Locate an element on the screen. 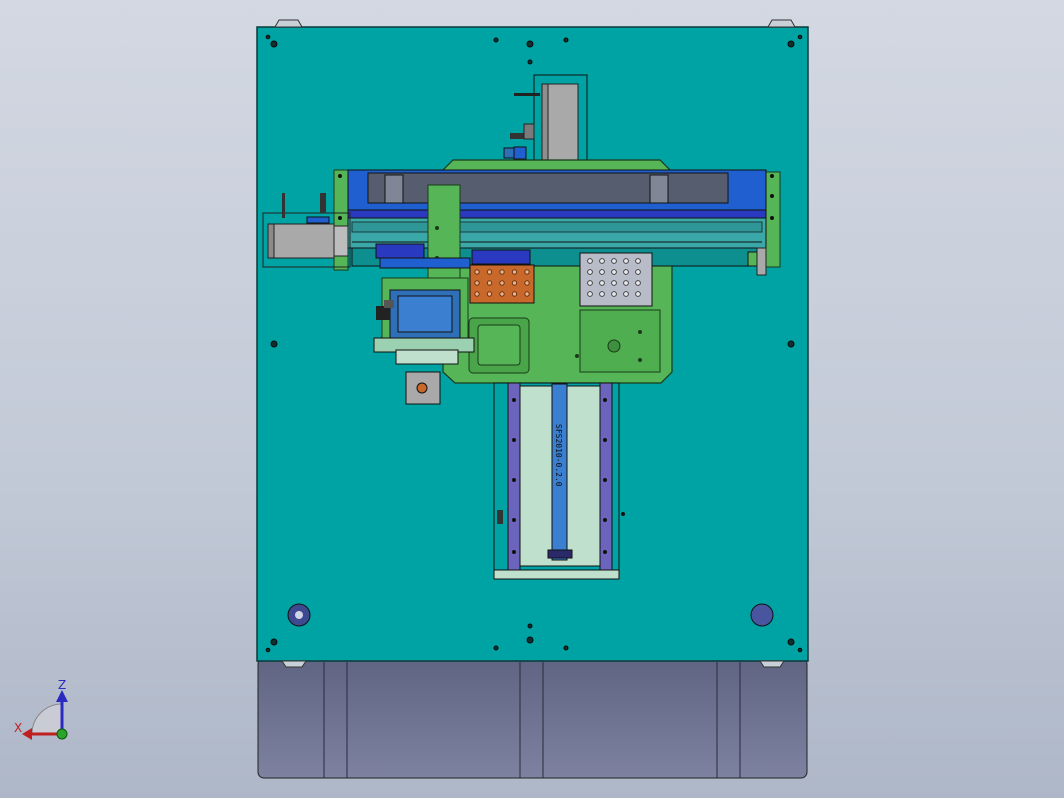 Image resolution: width=1064 pixels, height=798 pixels. lower-cabinet is located at coordinates (532, 718).